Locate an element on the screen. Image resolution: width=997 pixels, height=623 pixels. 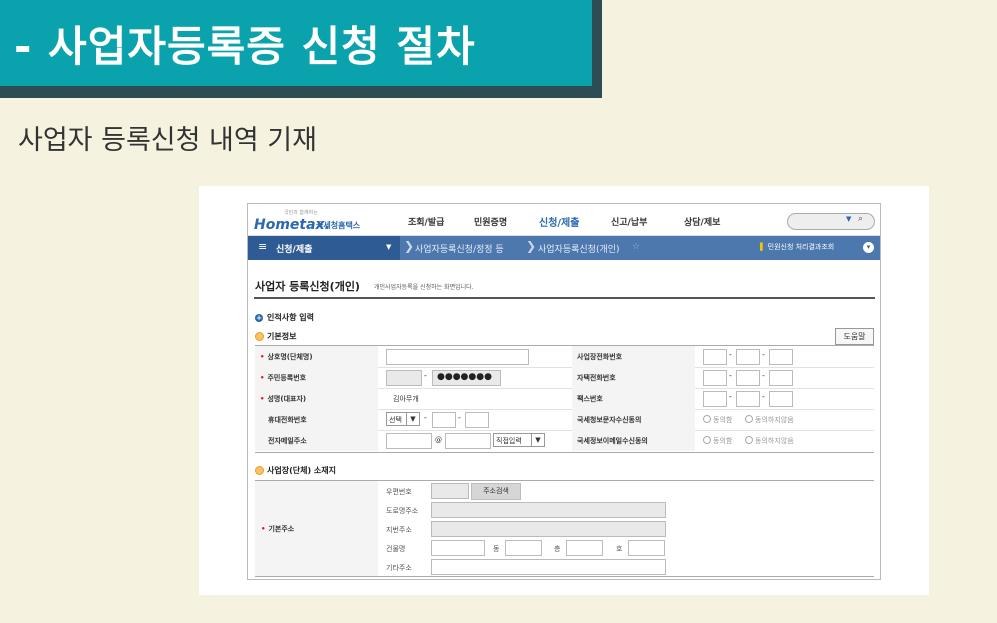
fax-part3 is located at coordinates (781, 399).